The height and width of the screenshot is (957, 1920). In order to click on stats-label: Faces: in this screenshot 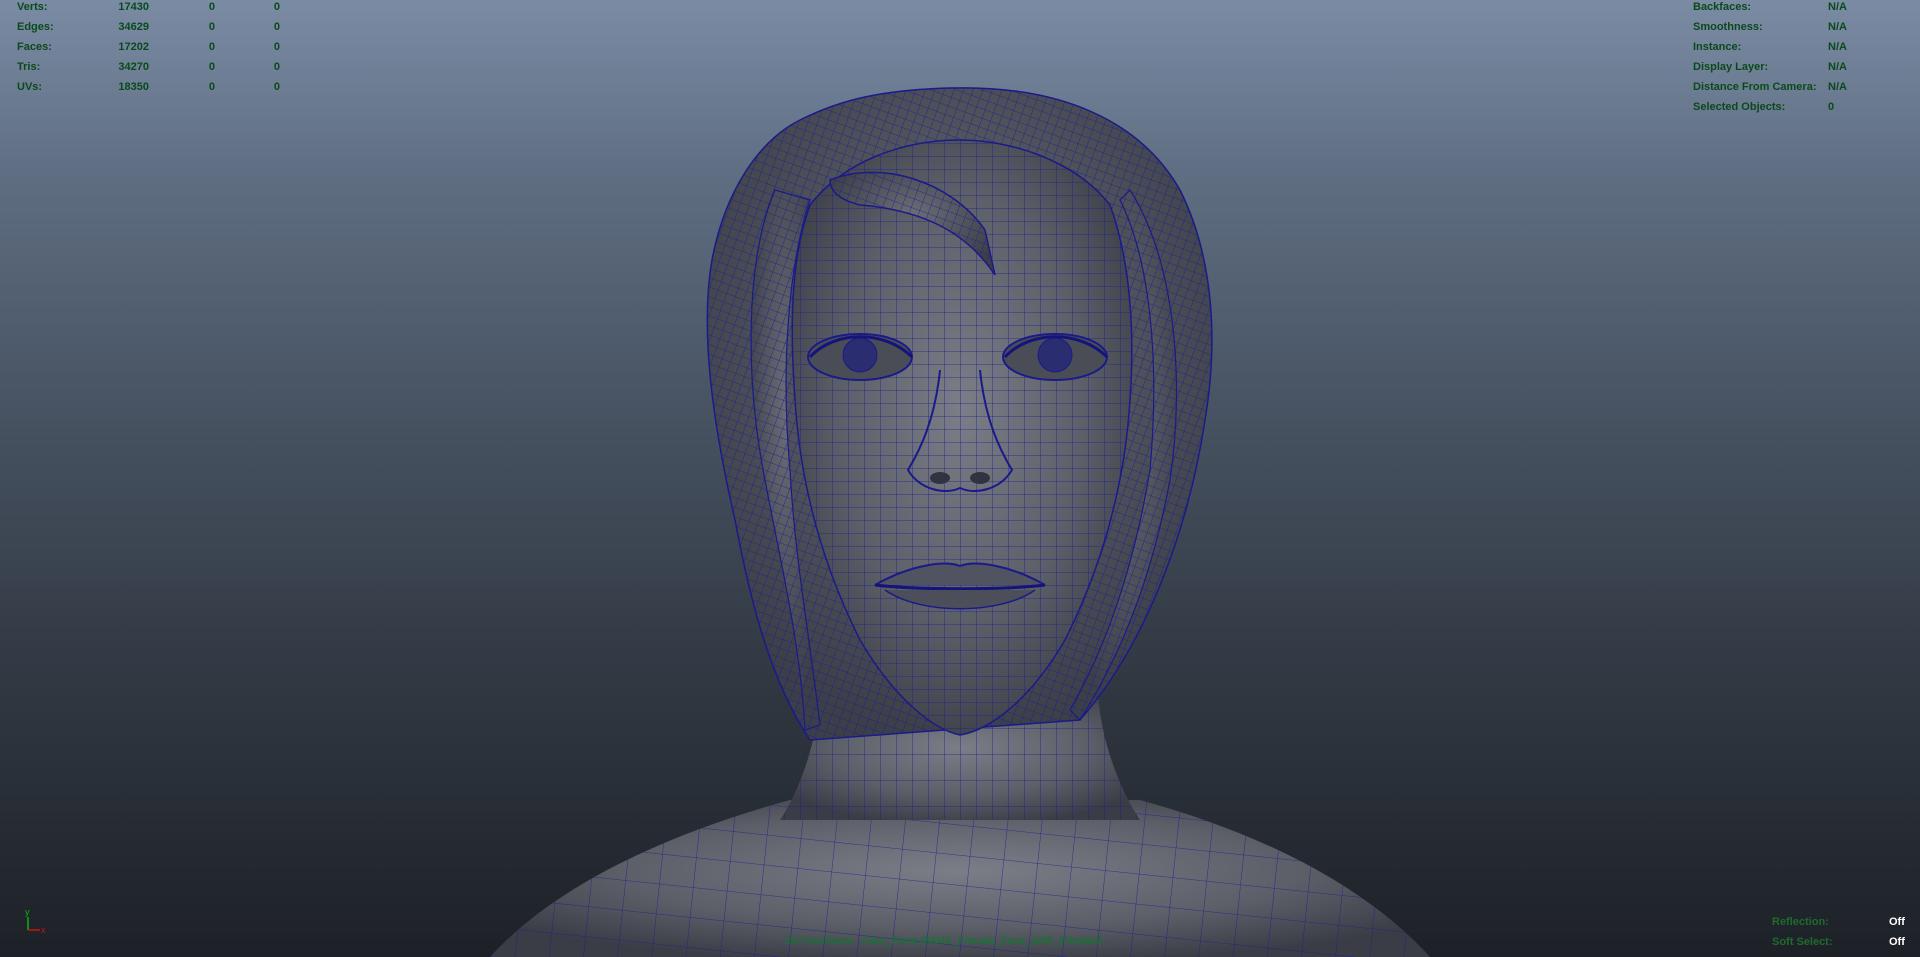, I will do `click(34, 47)`.